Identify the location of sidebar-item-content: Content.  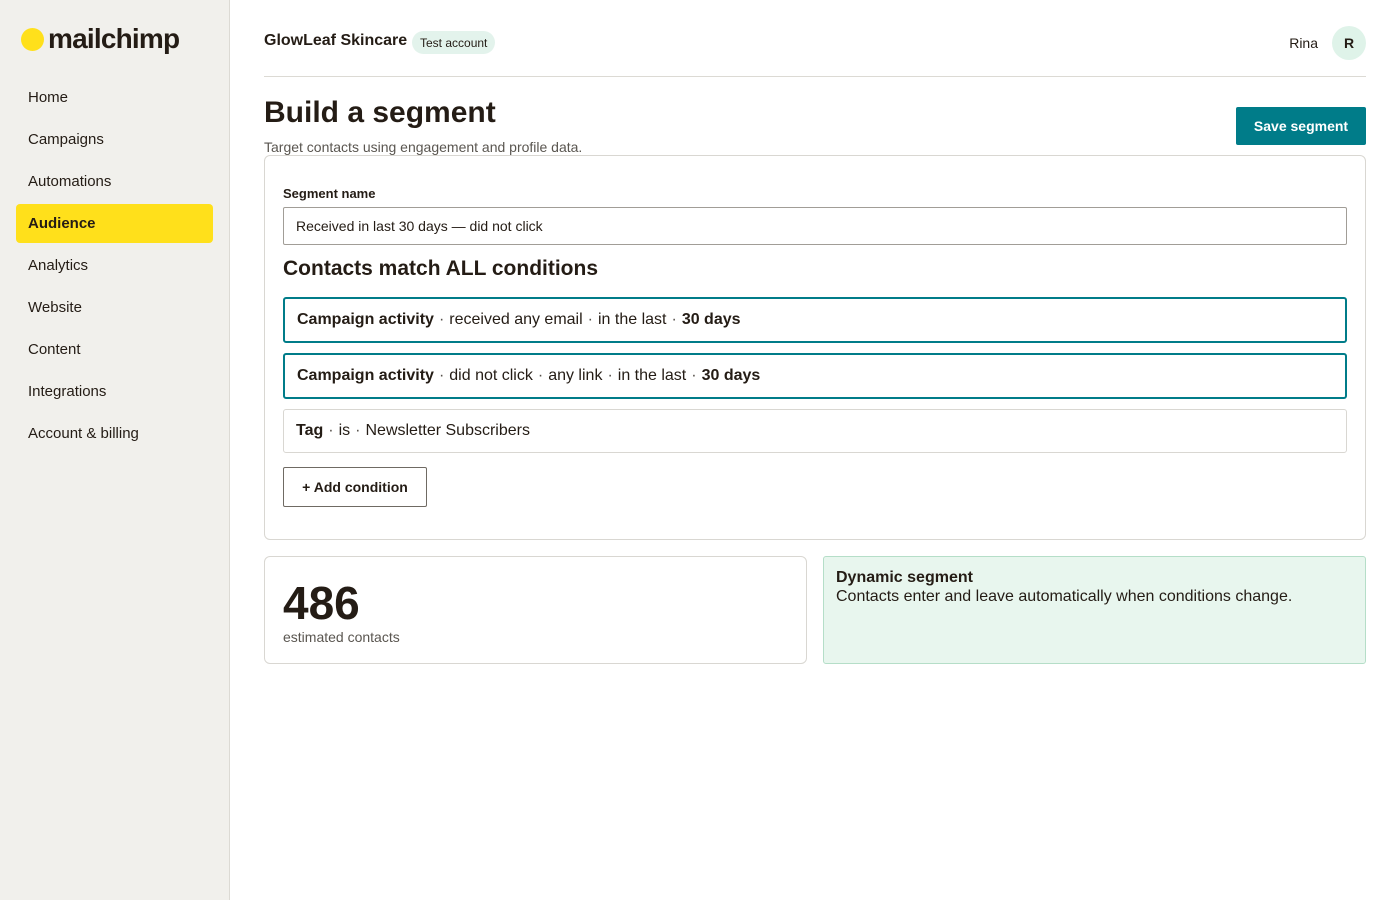
(114, 349).